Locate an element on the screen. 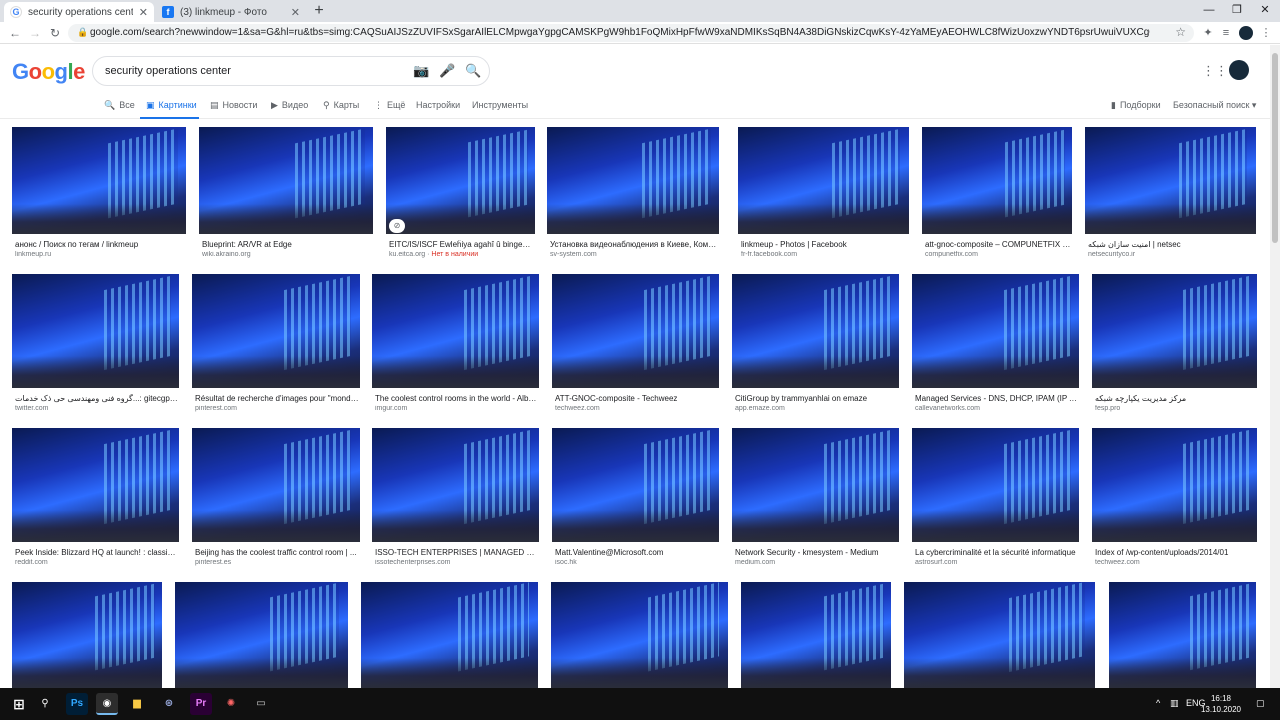 Image resolution: width=1280 pixels, height=720 pixels. google-logo: Google is located at coordinates (48, 72).